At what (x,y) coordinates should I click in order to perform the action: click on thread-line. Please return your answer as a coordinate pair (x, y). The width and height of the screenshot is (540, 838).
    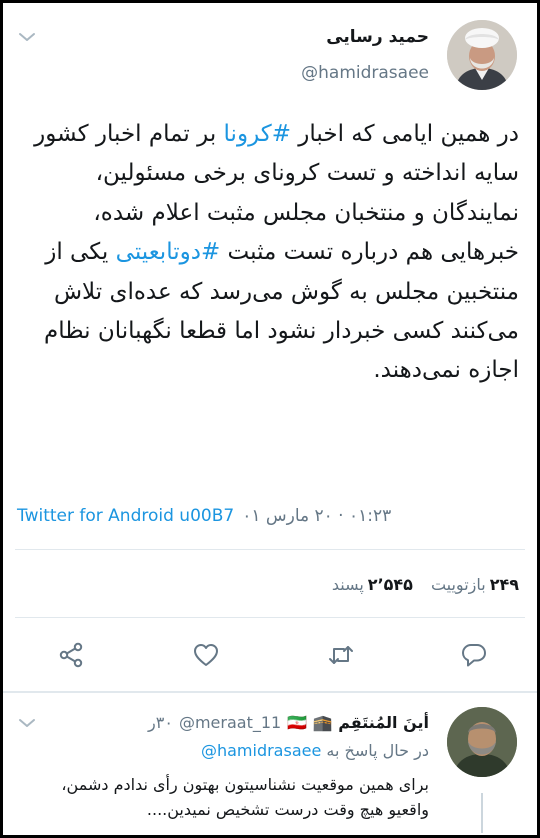
    Looking at the image, I should click on (482, 813).